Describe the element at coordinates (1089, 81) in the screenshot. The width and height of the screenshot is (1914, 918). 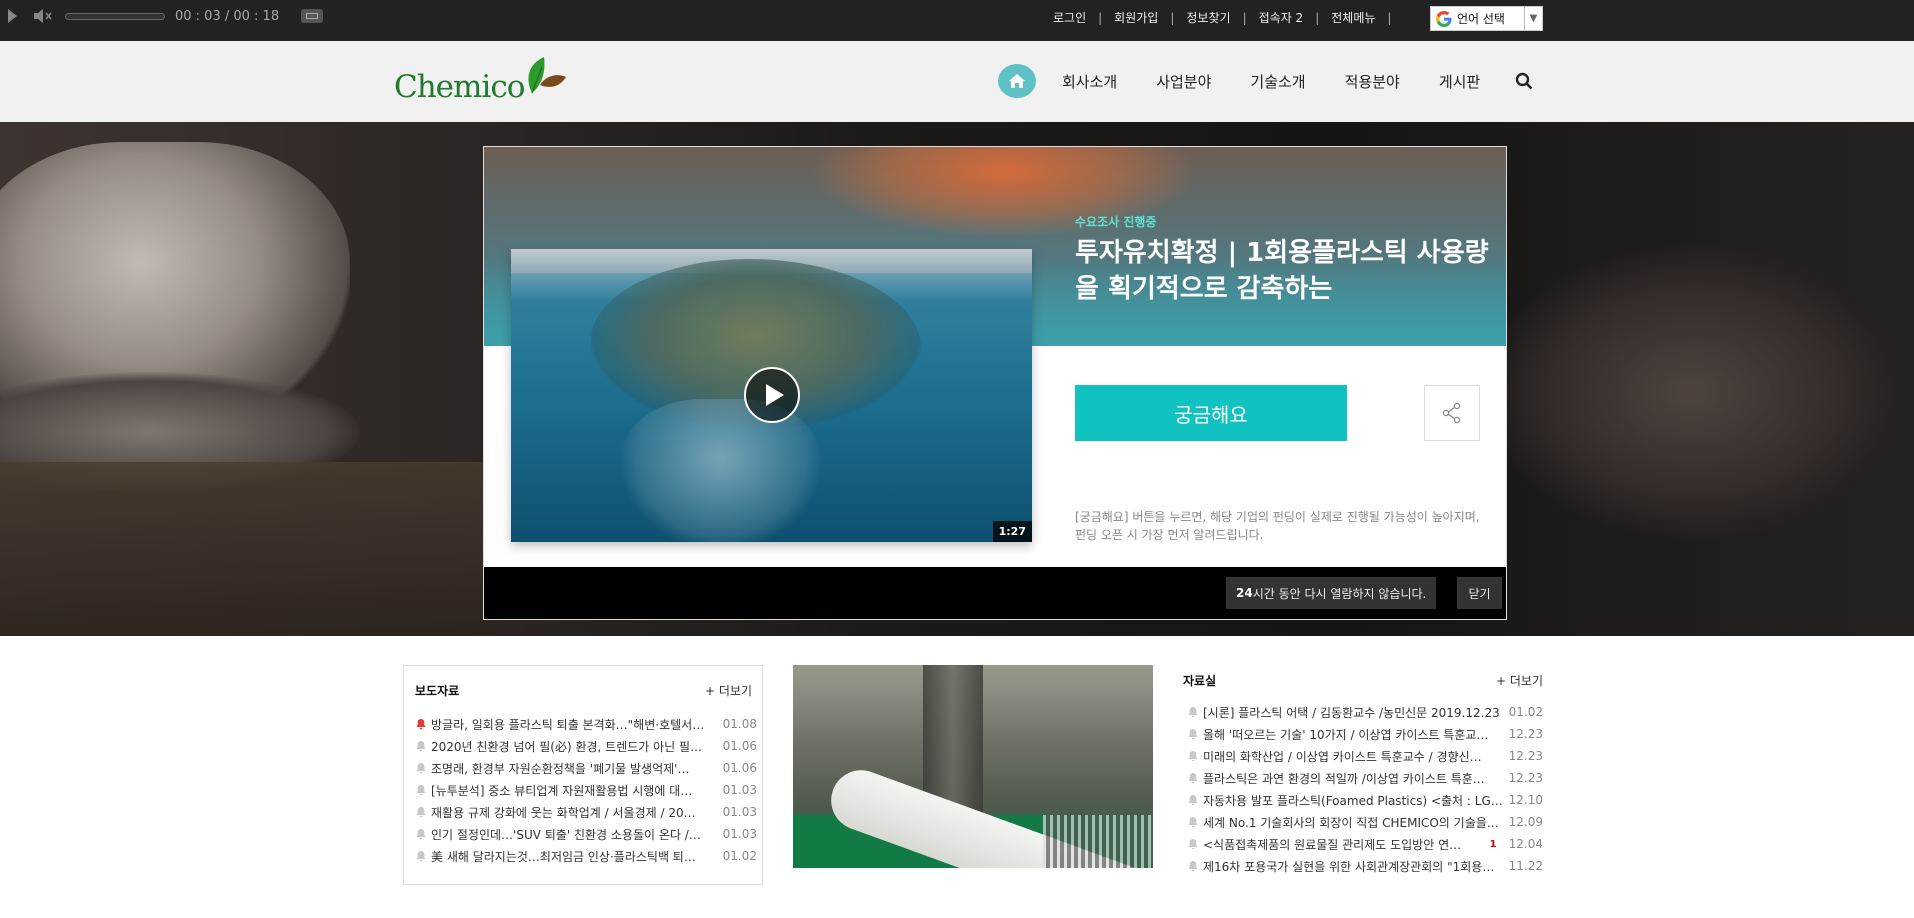
I see `nav-company: 회사소개` at that location.